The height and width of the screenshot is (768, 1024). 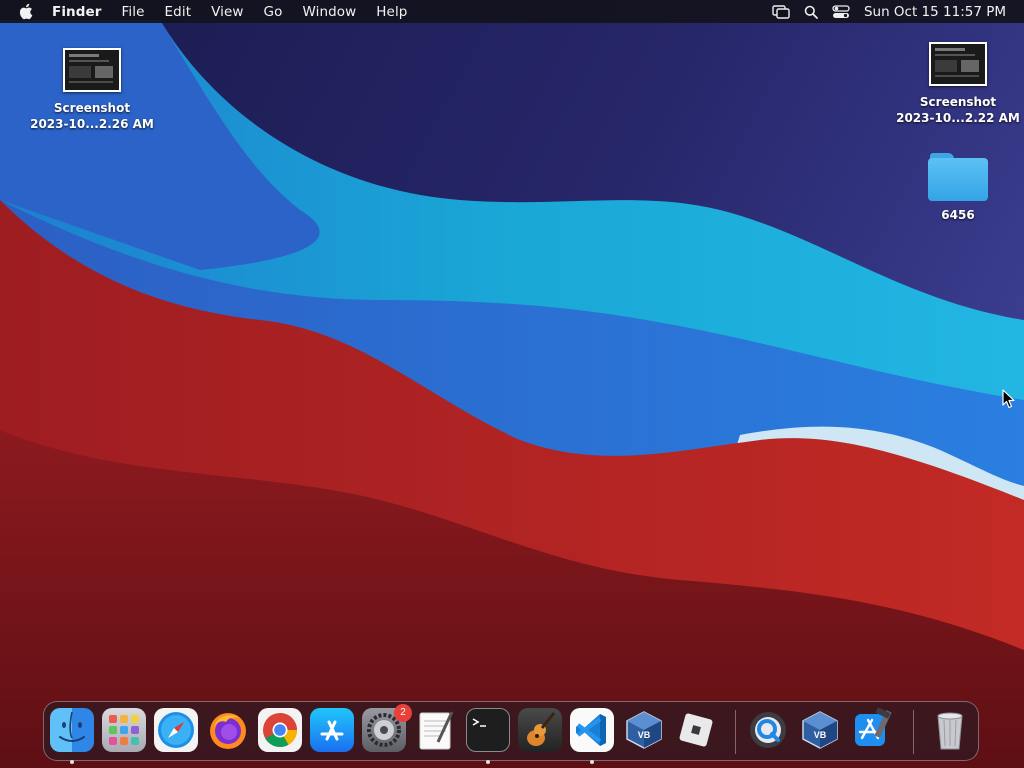 I want to click on desktop-item-screenshot-1: Screenshot 2023-10...2.26 AM, so click(x=92, y=90).